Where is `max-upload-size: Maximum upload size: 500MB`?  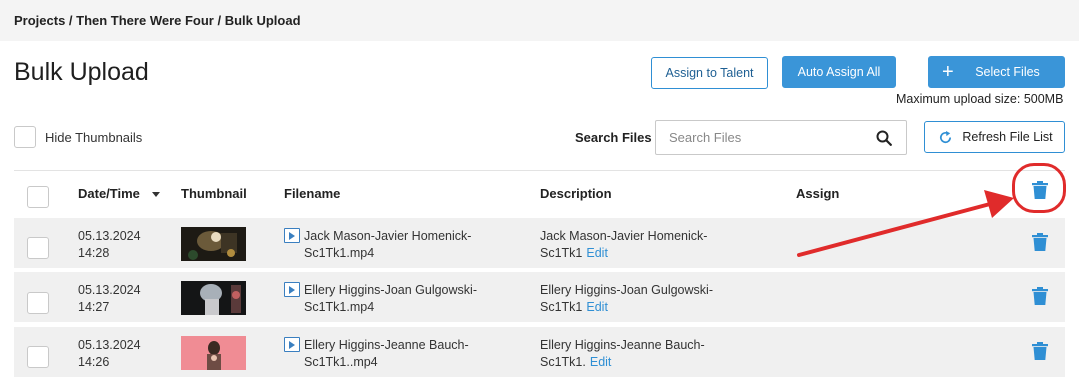
max-upload-size: Maximum upload size: 500MB is located at coordinates (980, 99).